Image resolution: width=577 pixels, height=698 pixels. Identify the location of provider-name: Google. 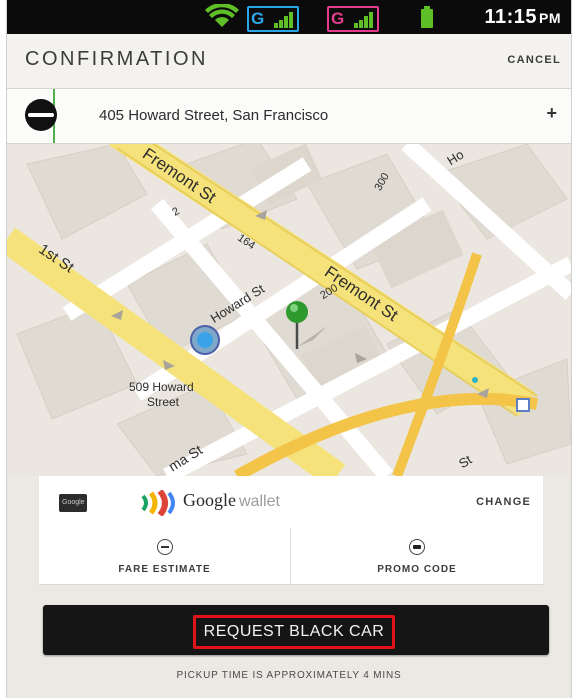
(209, 500).